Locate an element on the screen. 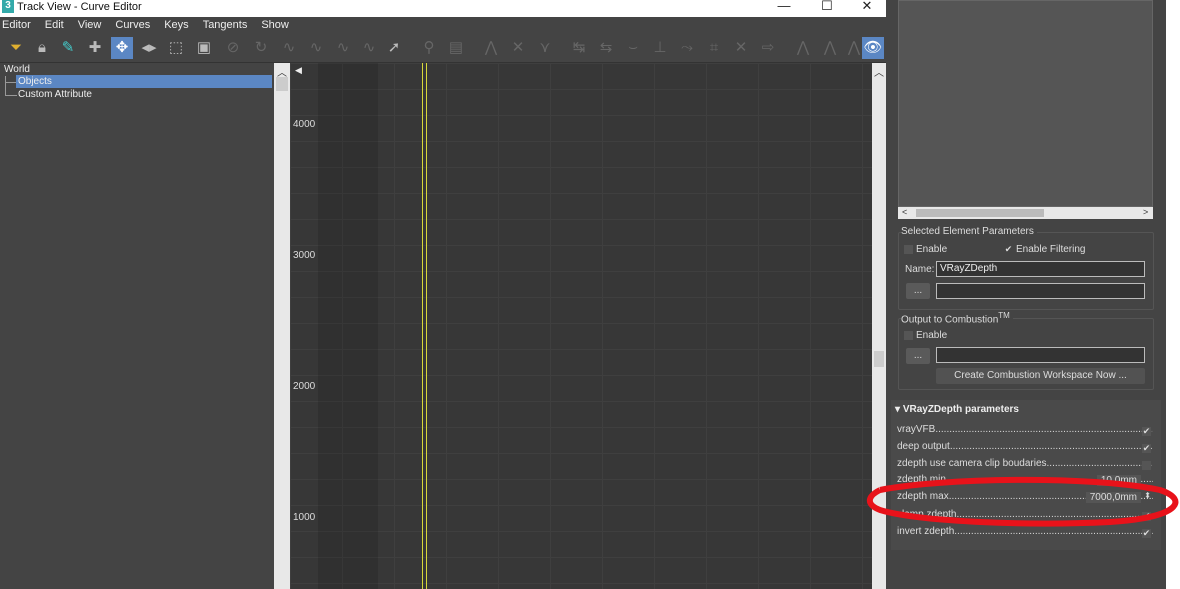 This screenshot has width=1180, height=589. collapse-arrow-icon: ◀ is located at coordinates (298, 70).